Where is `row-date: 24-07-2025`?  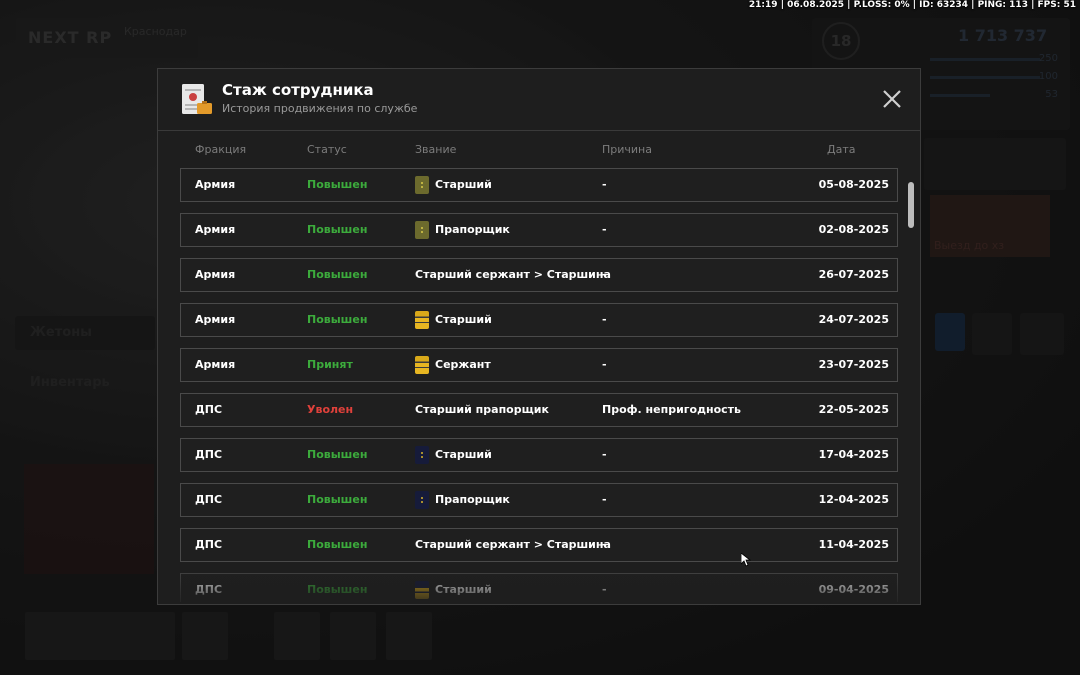
row-date: 24-07-2025 is located at coordinates (853, 319).